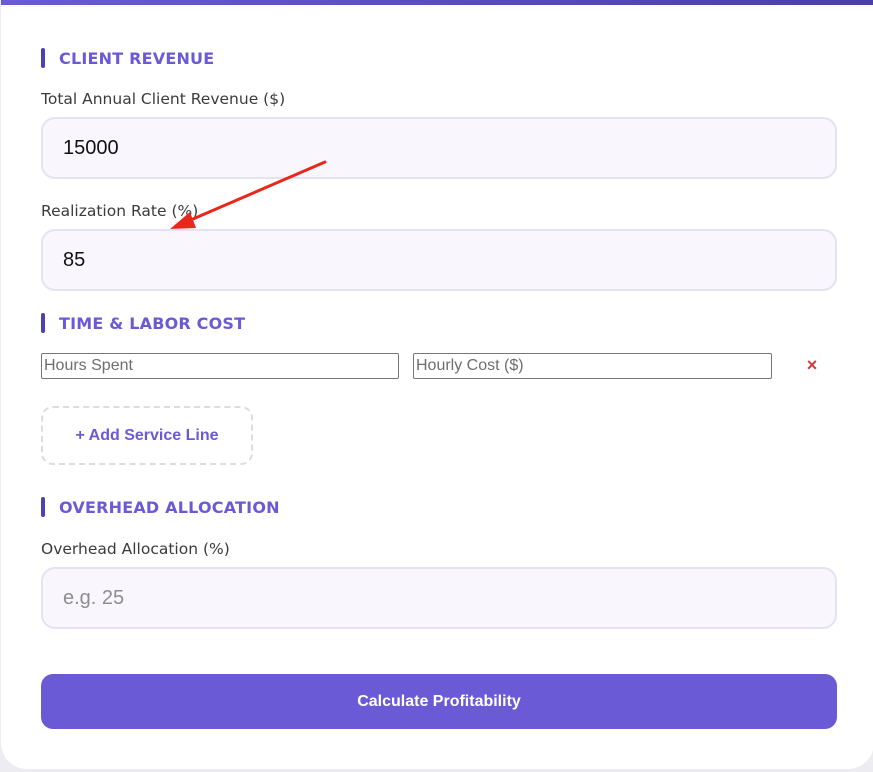 Image resolution: width=873 pixels, height=772 pixels. What do you see at coordinates (592, 366) in the screenshot?
I see `hourly-cost-input` at bounding box center [592, 366].